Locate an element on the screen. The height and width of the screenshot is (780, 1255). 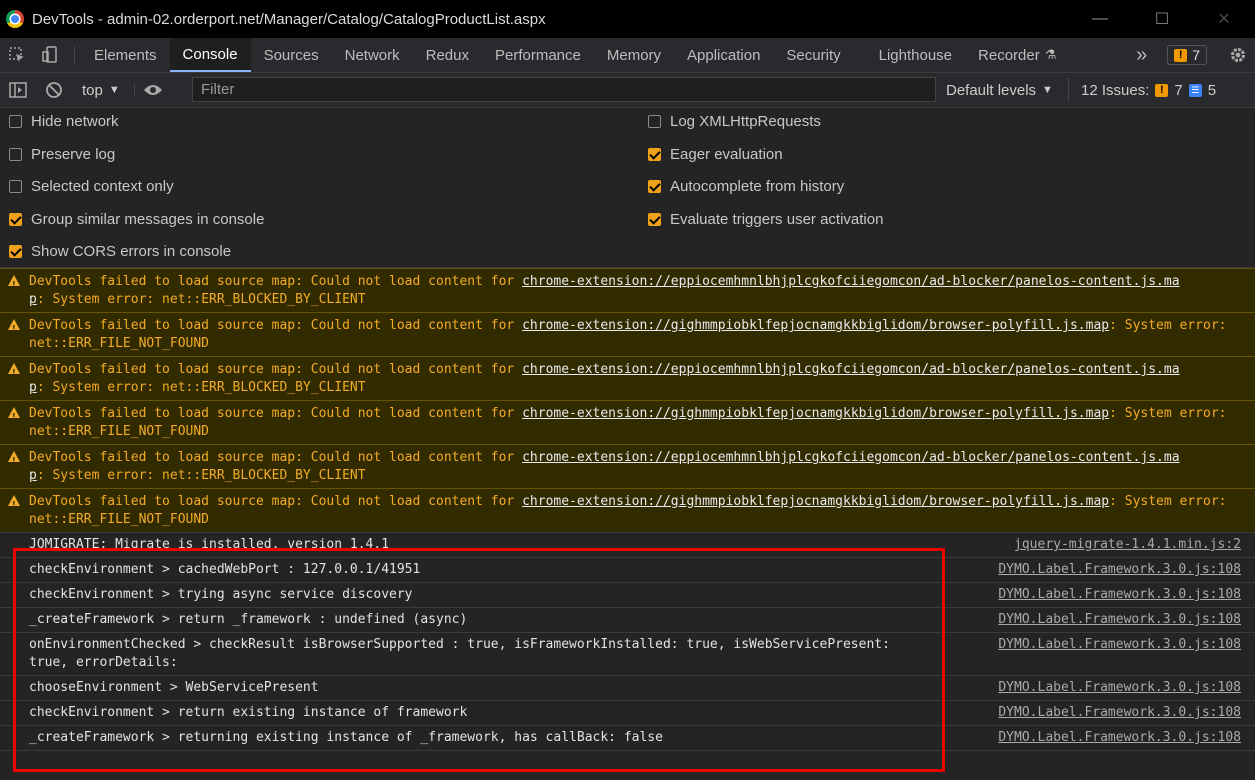
log-levels-dropdown: Default levels ▼ is located at coordinates (999, 90).